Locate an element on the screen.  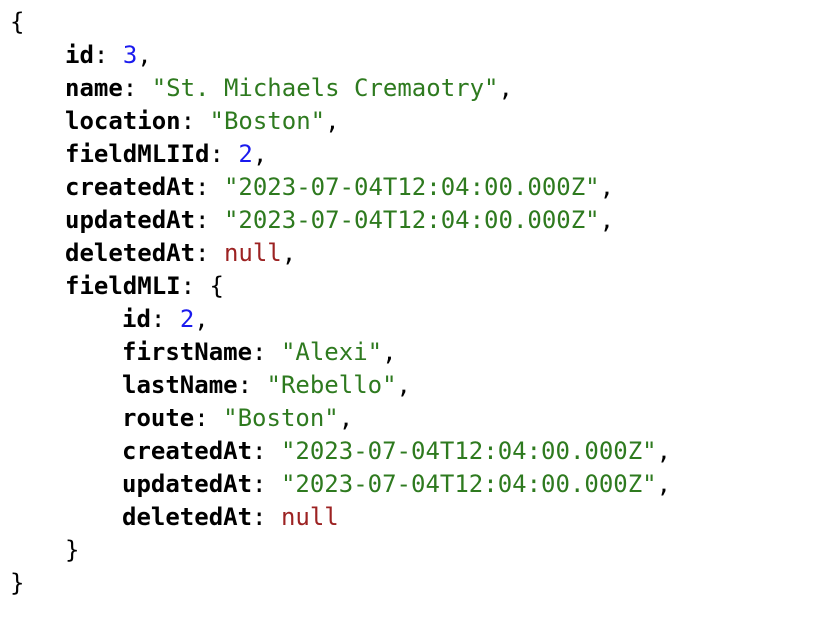
nested-open-brace: { is located at coordinates (216, 286).